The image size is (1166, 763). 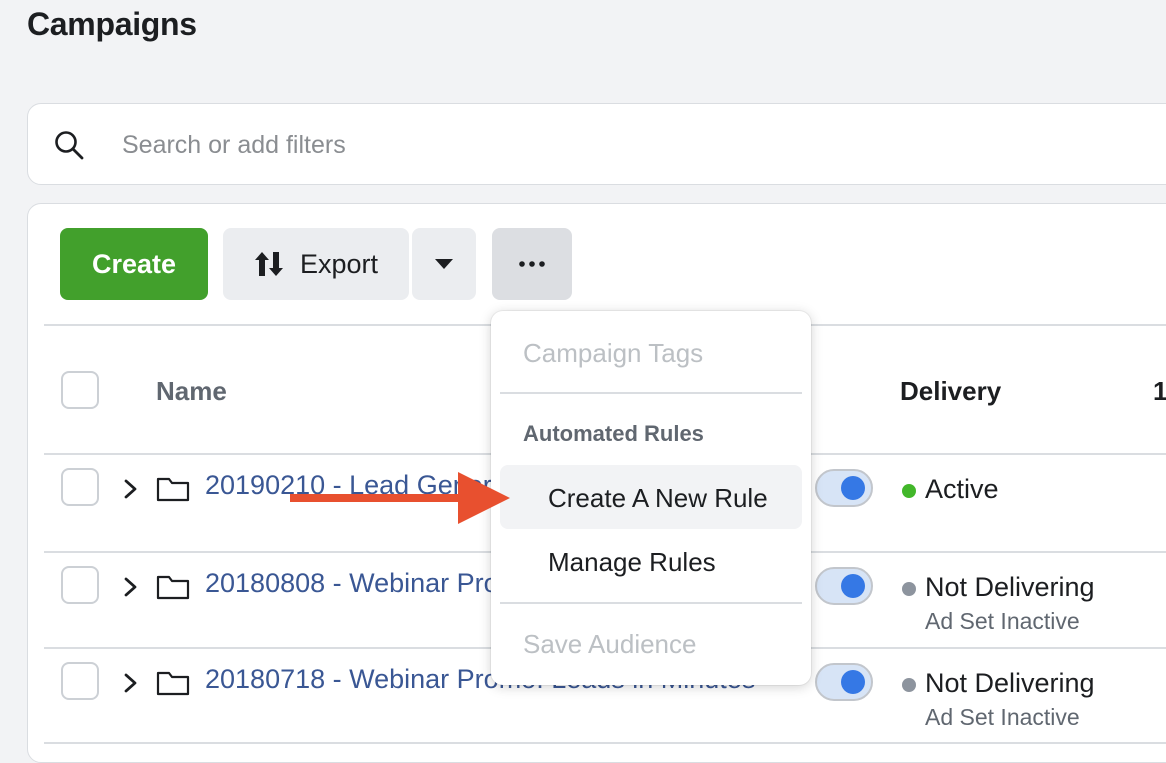 I want to click on create-button: Create, so click(x=134, y=264).